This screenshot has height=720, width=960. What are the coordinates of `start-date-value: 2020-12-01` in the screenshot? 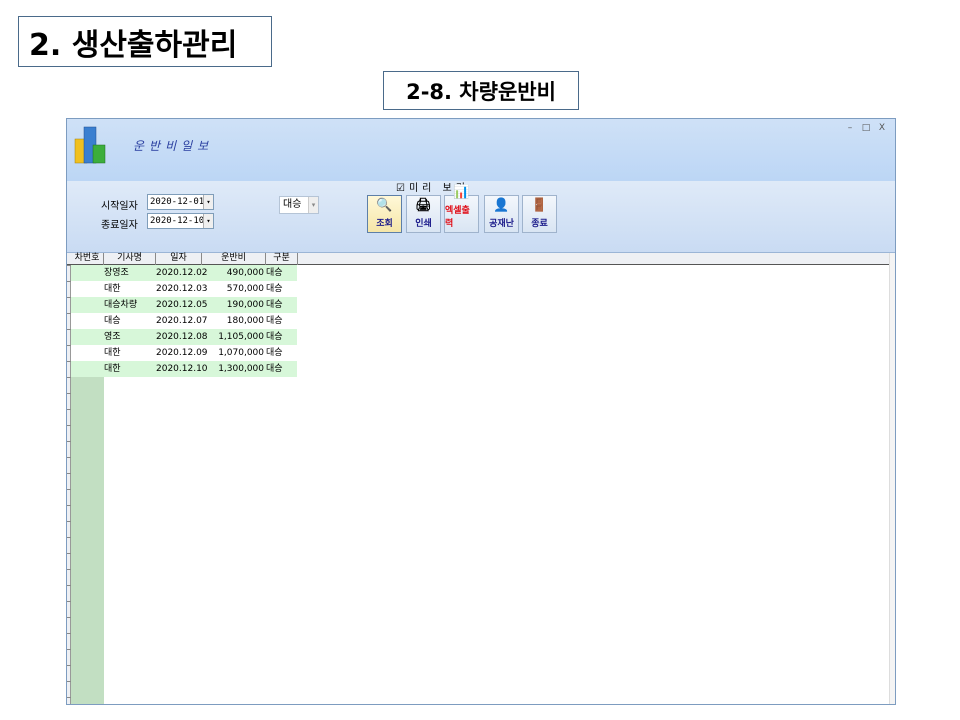 It's located at (177, 202).